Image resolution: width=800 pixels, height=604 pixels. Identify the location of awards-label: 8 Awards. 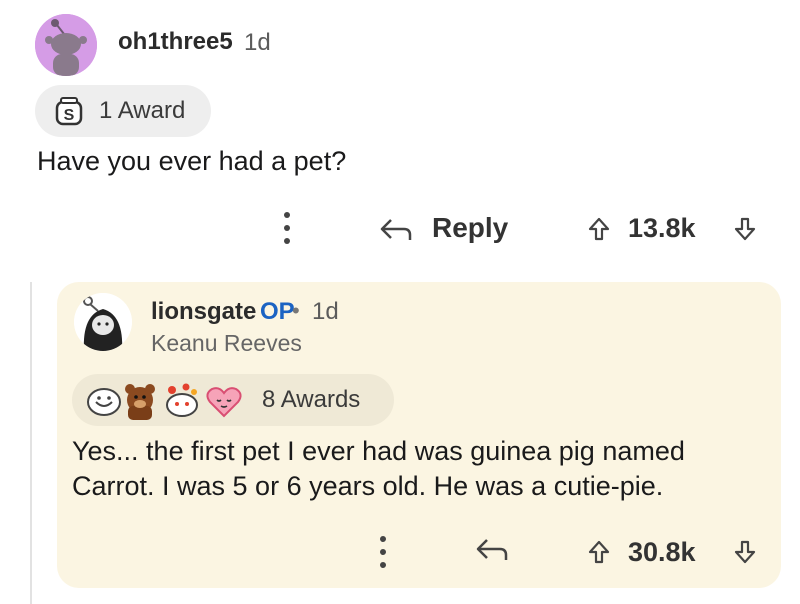
(311, 399).